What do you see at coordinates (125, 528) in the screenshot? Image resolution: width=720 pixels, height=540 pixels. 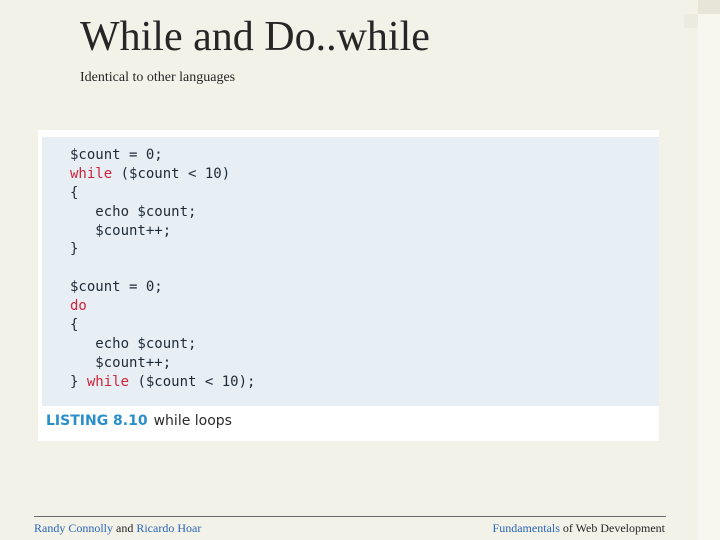 I see `authors-conjunction: and` at bounding box center [125, 528].